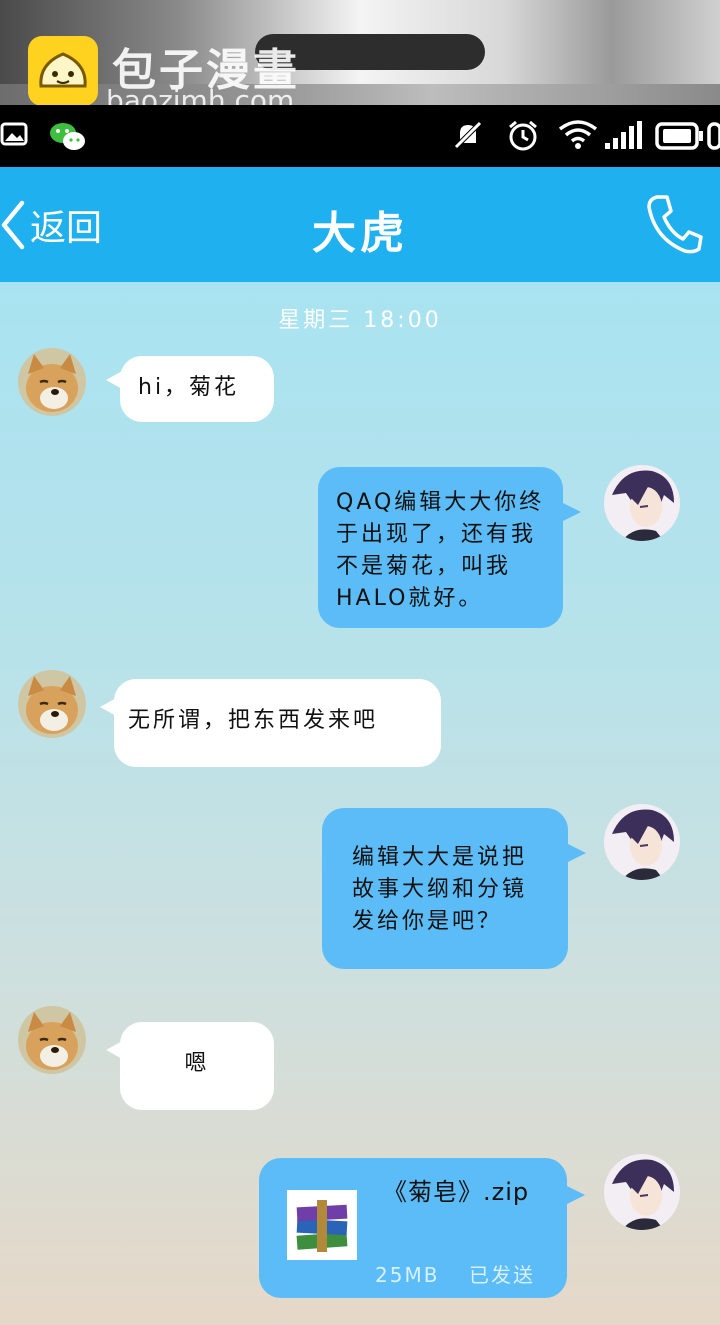 Image resolution: width=720 pixels, height=1325 pixels. I want to click on phone-icon, so click(675, 224).